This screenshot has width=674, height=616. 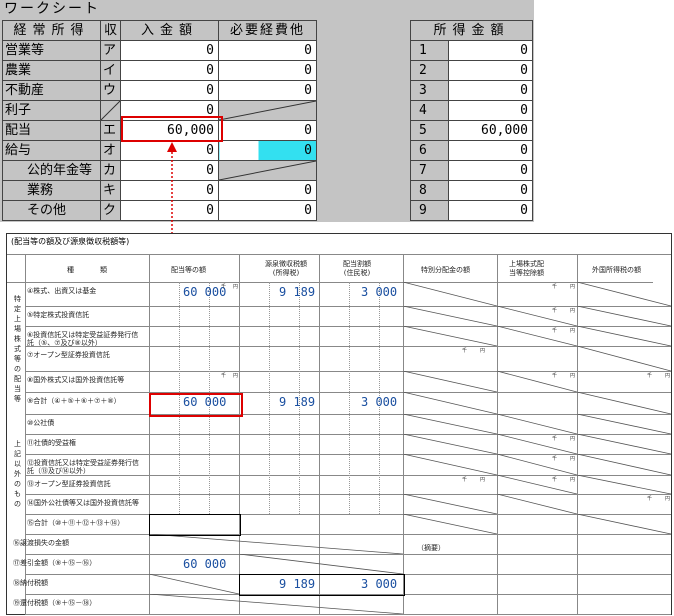 I want to click on worksheet-row: 利子 0 4 0, so click(x=267, y=110).